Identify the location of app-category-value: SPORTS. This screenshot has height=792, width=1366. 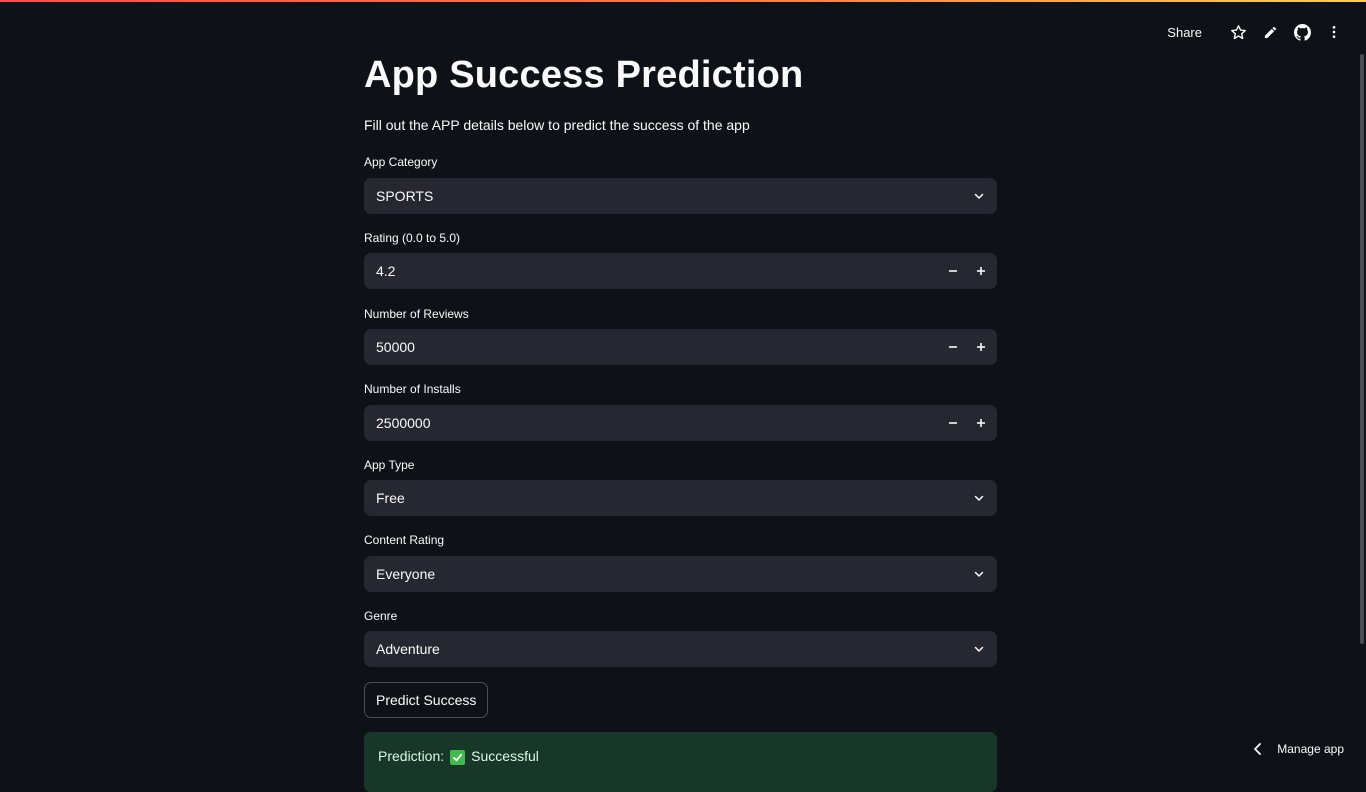
(666, 196).